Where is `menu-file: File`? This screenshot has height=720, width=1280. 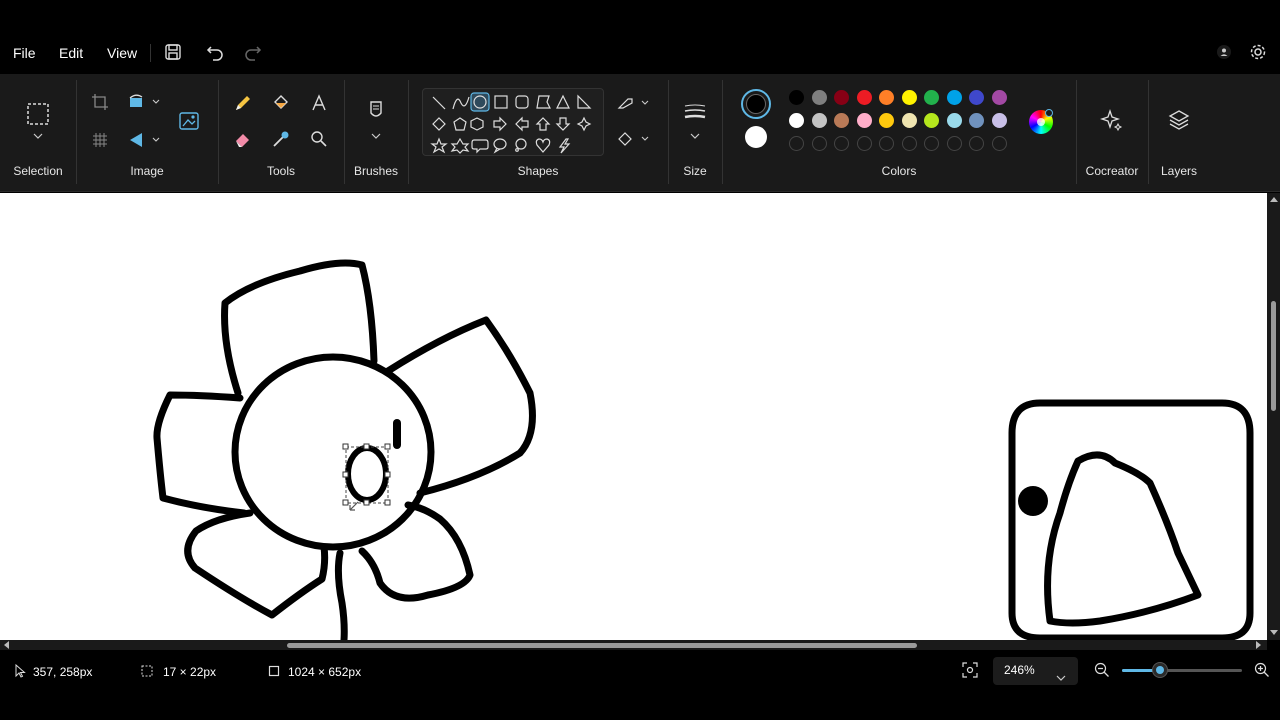 menu-file: File is located at coordinates (24, 53).